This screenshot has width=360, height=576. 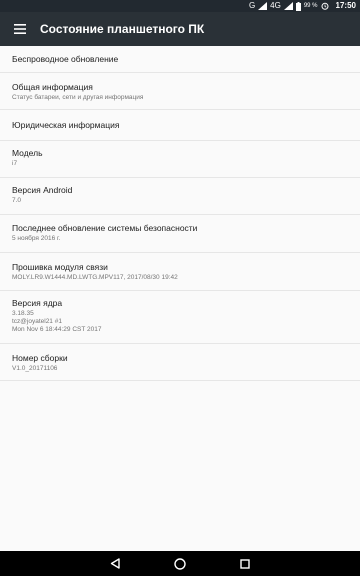 I want to click on battery-icon, so click(x=298, y=6).